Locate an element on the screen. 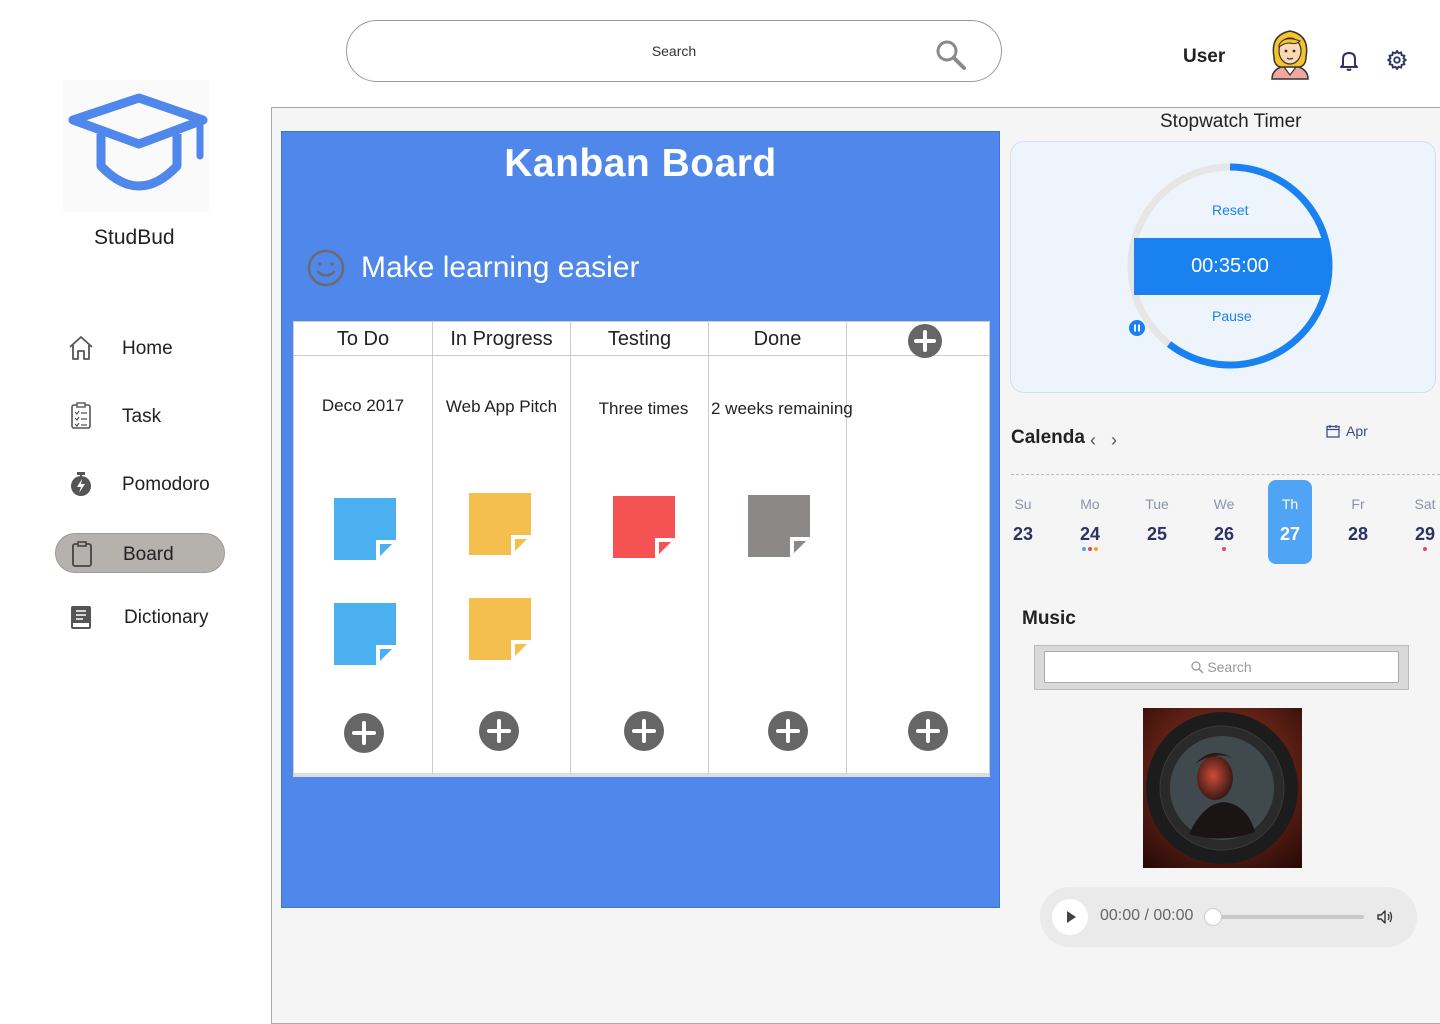 This screenshot has width=1440, height=1024. music-search-bar: Search is located at coordinates (1221, 667).